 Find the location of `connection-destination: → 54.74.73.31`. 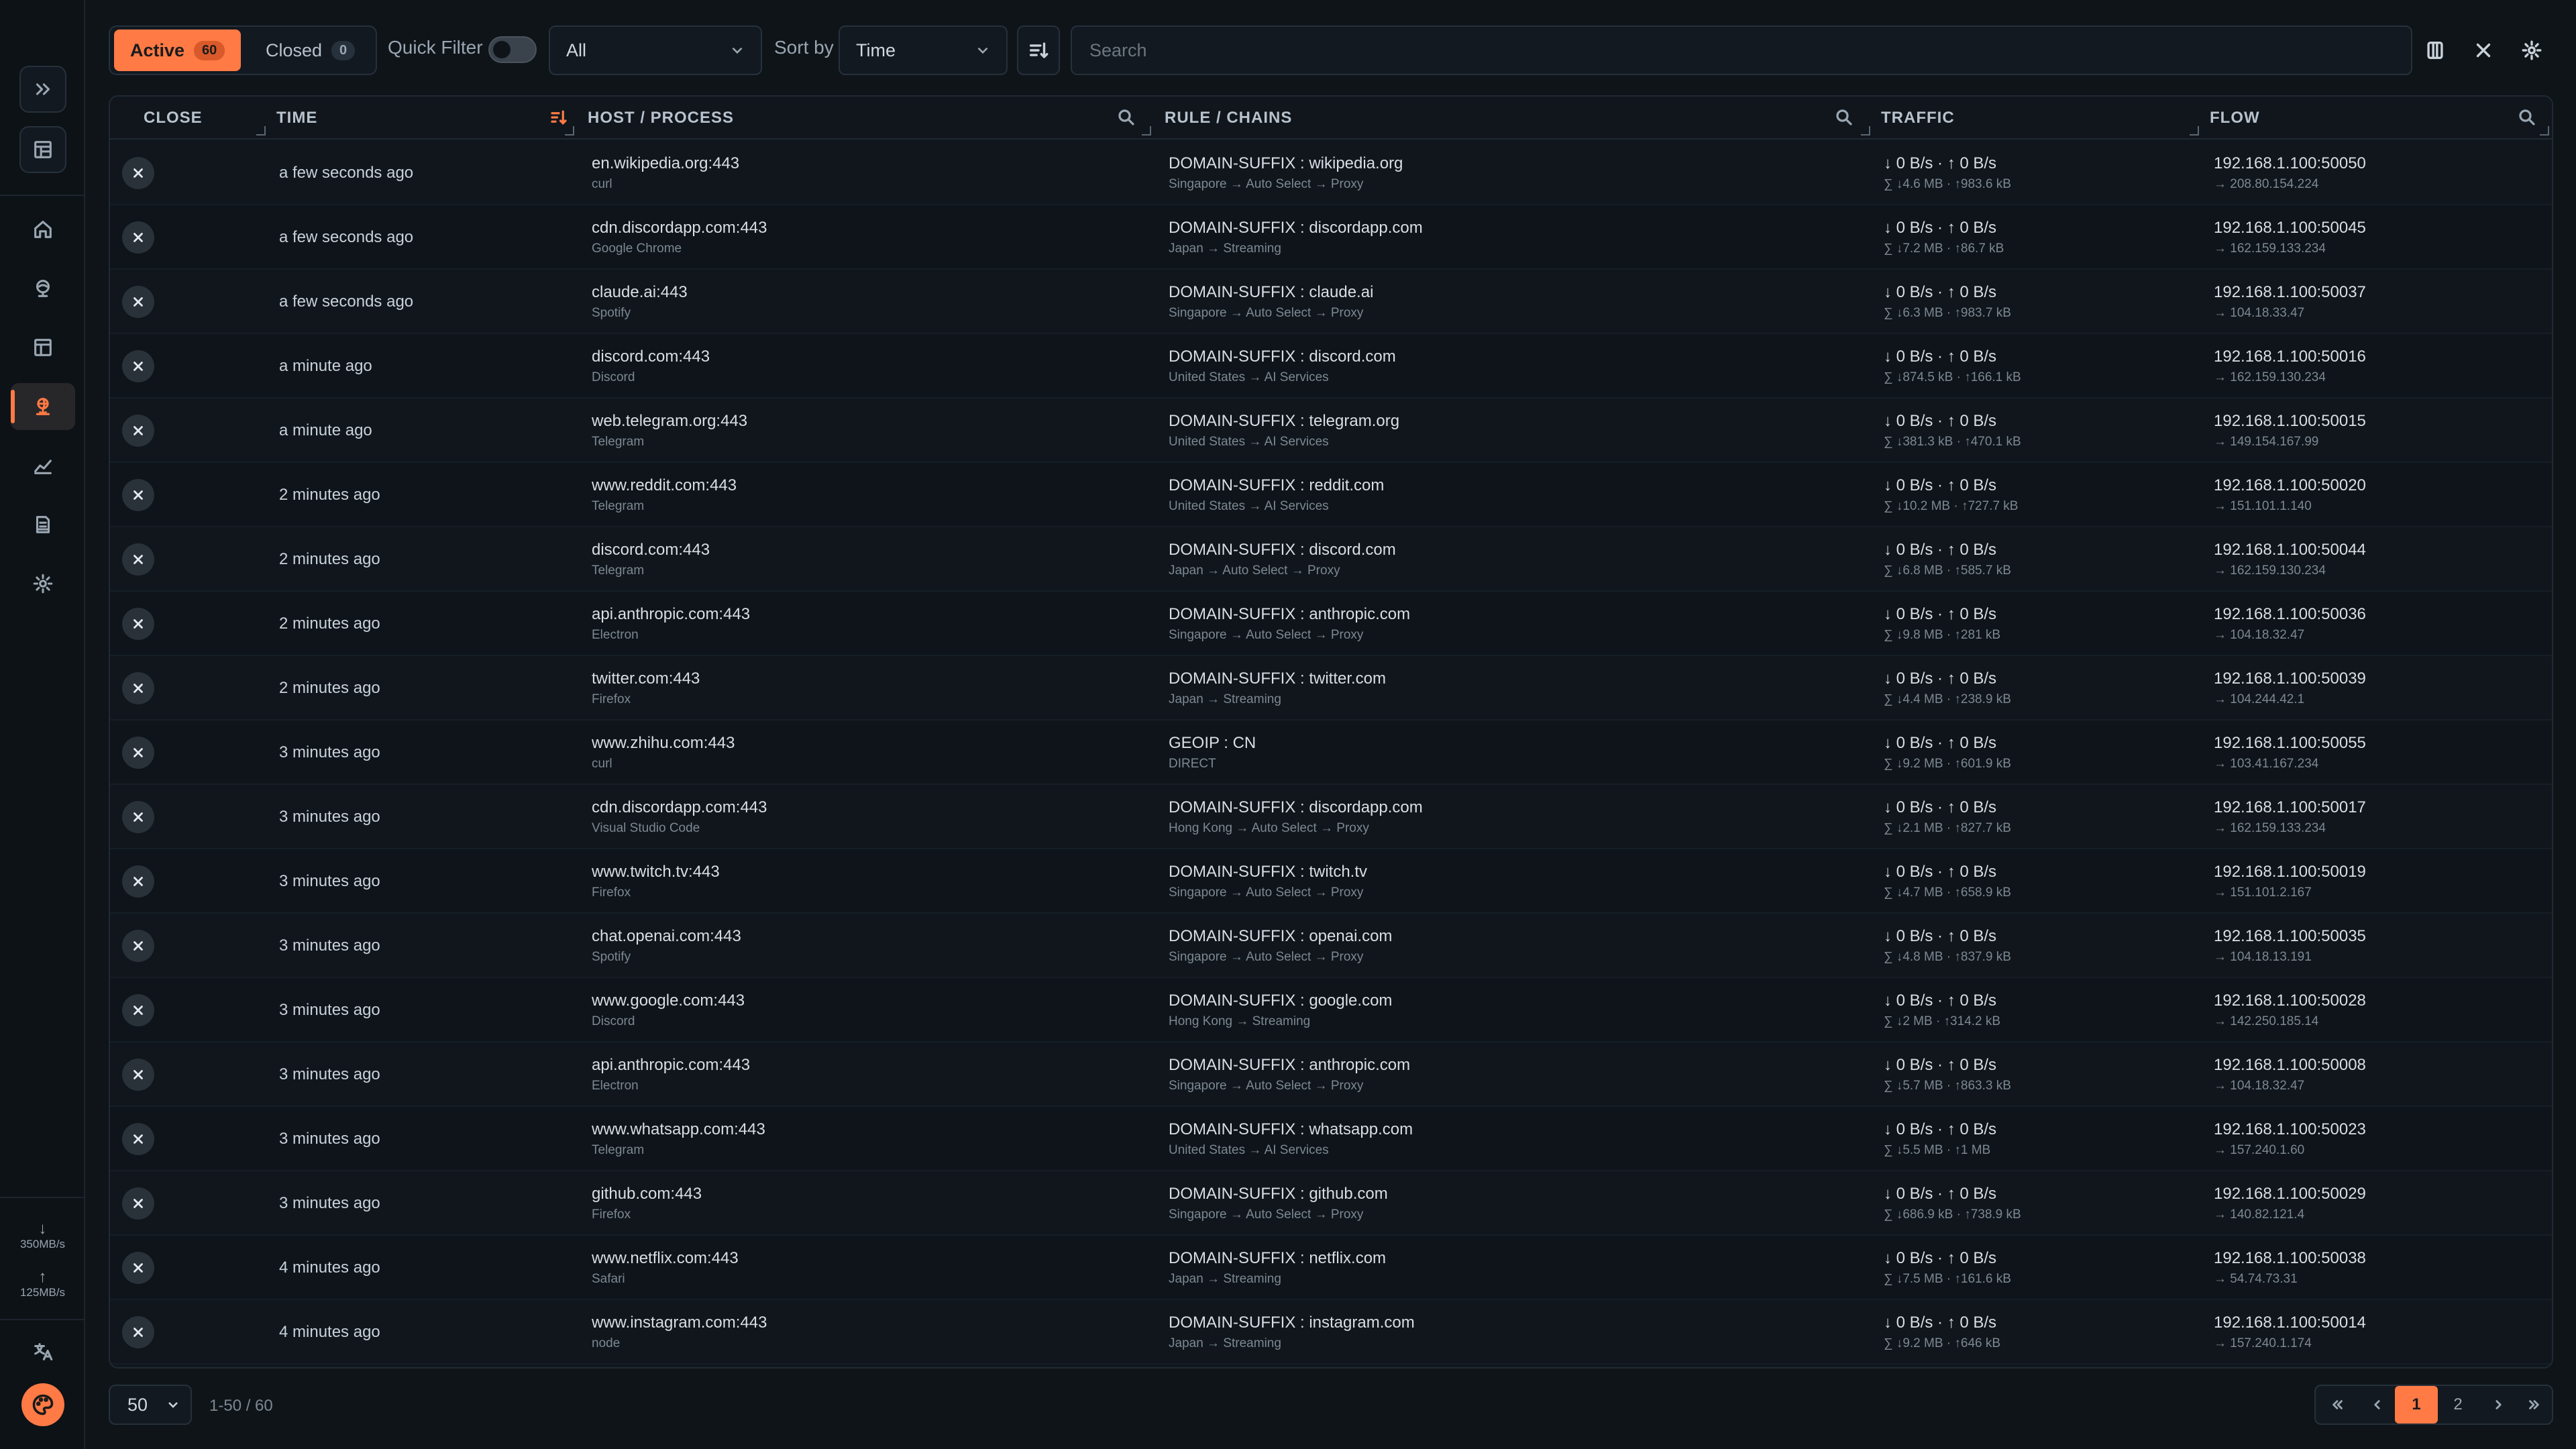

connection-destination: → 54.74.73.31 is located at coordinates (2256, 1279).